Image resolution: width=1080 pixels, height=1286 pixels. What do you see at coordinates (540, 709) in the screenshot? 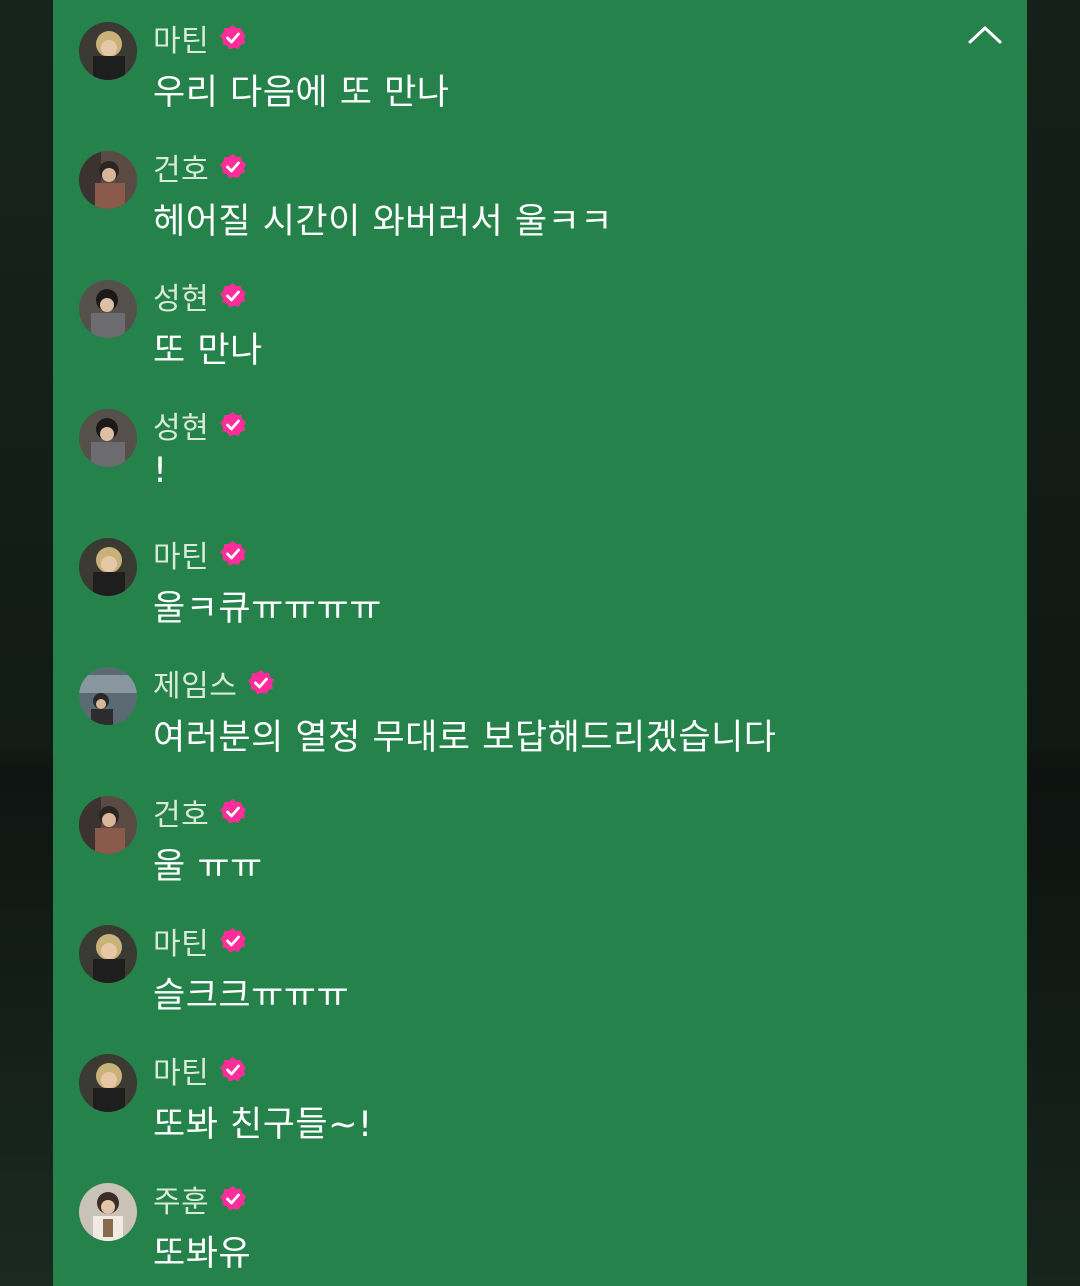
I see `chat-message: 제임스 여러분의 열정 무대로 보답해드리겠습니다` at bounding box center [540, 709].